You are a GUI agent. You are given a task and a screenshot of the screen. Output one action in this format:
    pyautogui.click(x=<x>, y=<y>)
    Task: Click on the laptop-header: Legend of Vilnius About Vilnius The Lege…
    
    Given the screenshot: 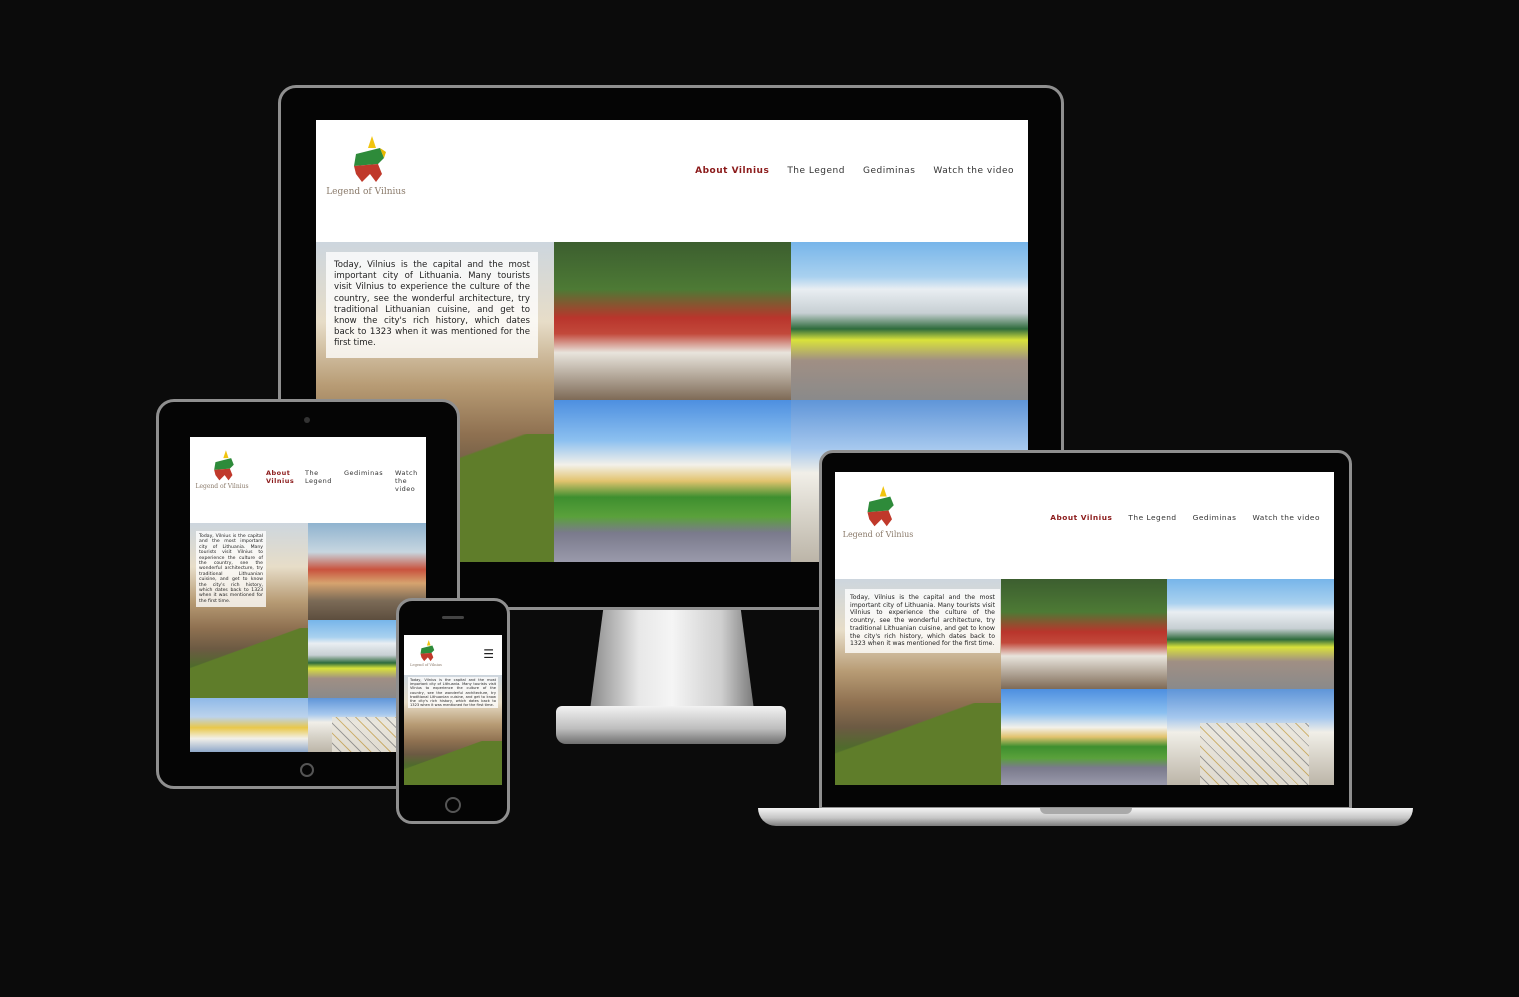 What is the action you would take?
    pyautogui.click(x=1084, y=525)
    